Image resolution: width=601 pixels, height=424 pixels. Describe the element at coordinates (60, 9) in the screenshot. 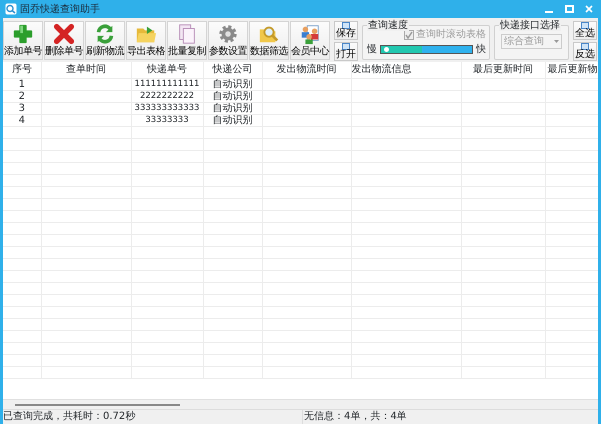

I see `window-title: 固乔快递查询助手` at that location.